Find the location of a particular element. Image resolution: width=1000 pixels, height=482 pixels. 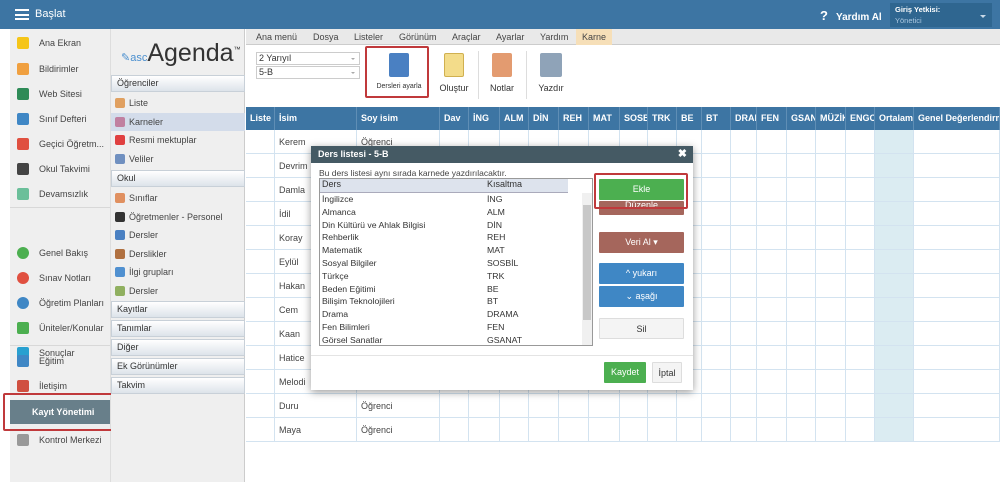

list-item: Rehberlik REH is located at coordinates (456, 237).